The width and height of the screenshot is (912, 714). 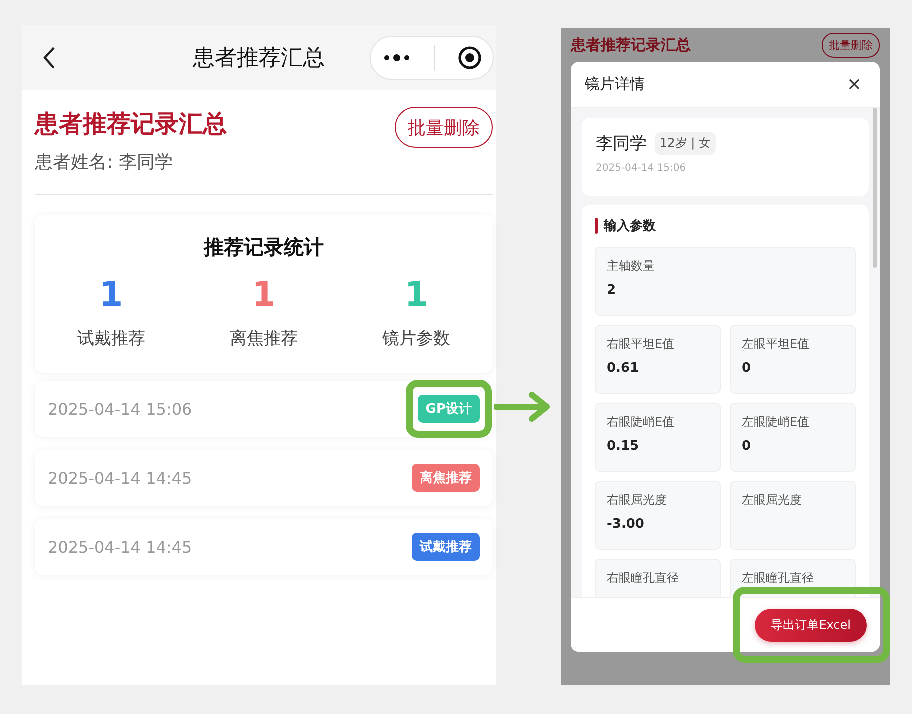 What do you see at coordinates (449, 409) in the screenshot?
I see `record-tag: GP设计` at bounding box center [449, 409].